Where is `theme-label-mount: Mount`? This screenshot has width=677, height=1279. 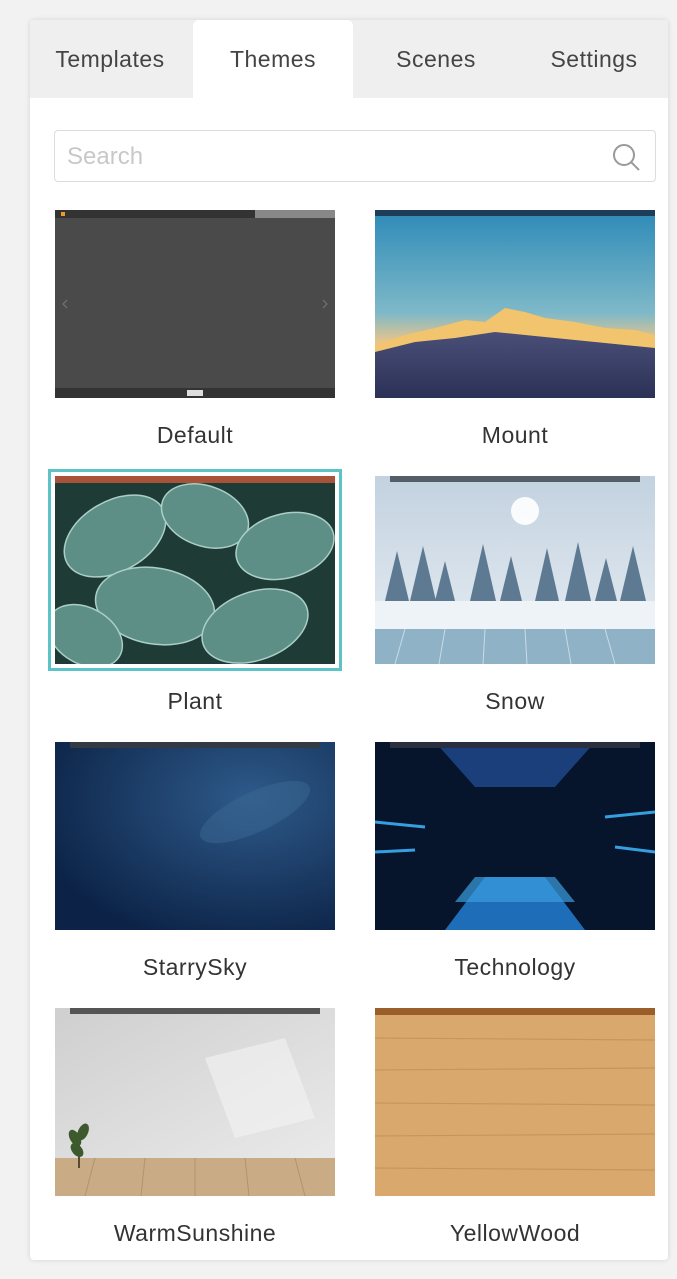
theme-label-mount: Mount is located at coordinates (515, 435).